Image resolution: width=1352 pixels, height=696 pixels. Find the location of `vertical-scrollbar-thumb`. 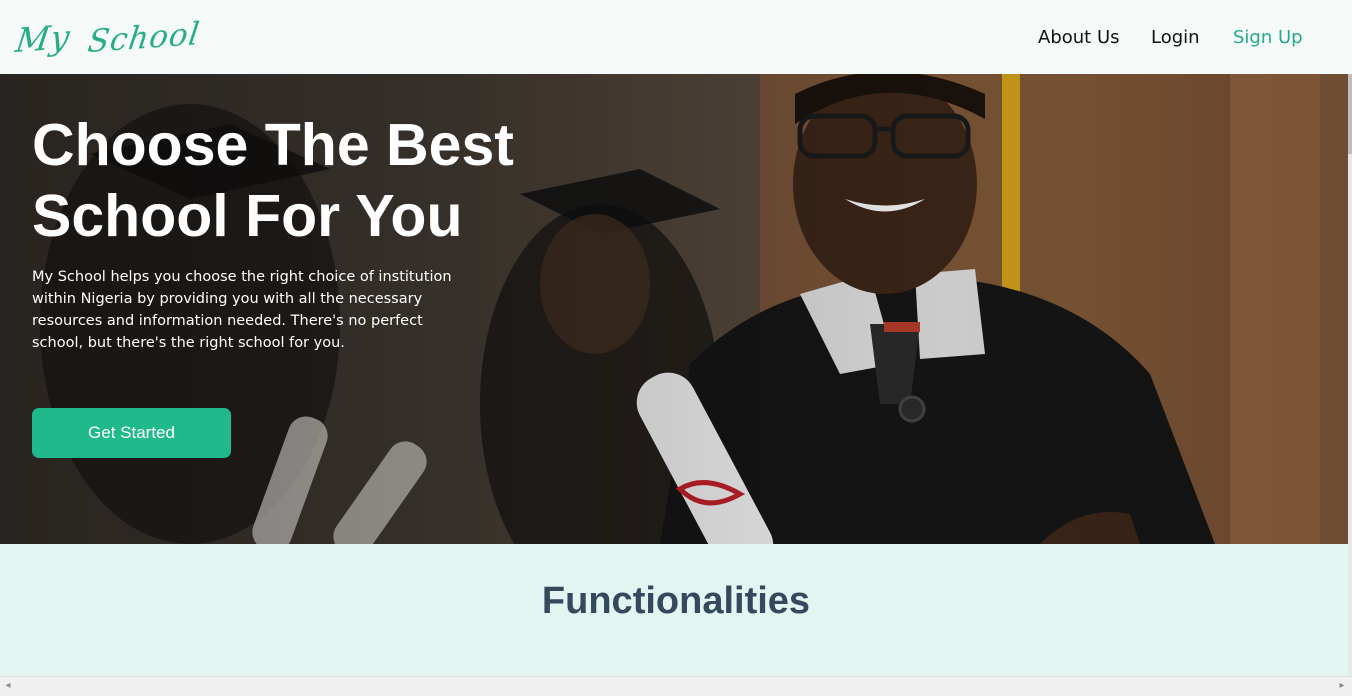

vertical-scrollbar-thumb is located at coordinates (1350, 114).